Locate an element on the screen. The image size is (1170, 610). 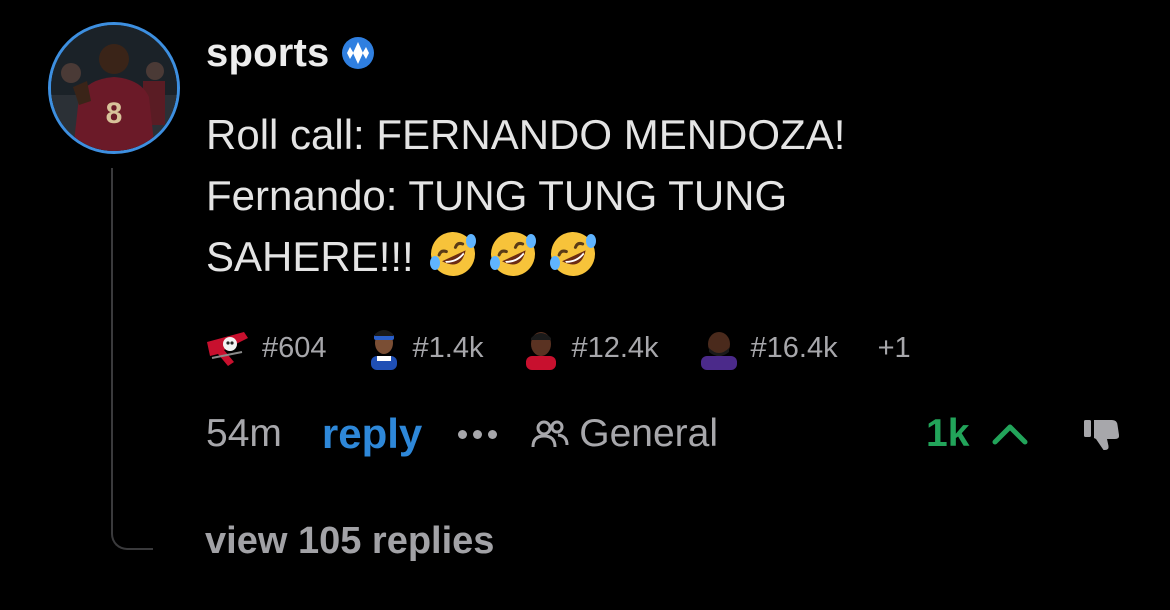
flair-badge: #604 is located at coordinates (265, 348).